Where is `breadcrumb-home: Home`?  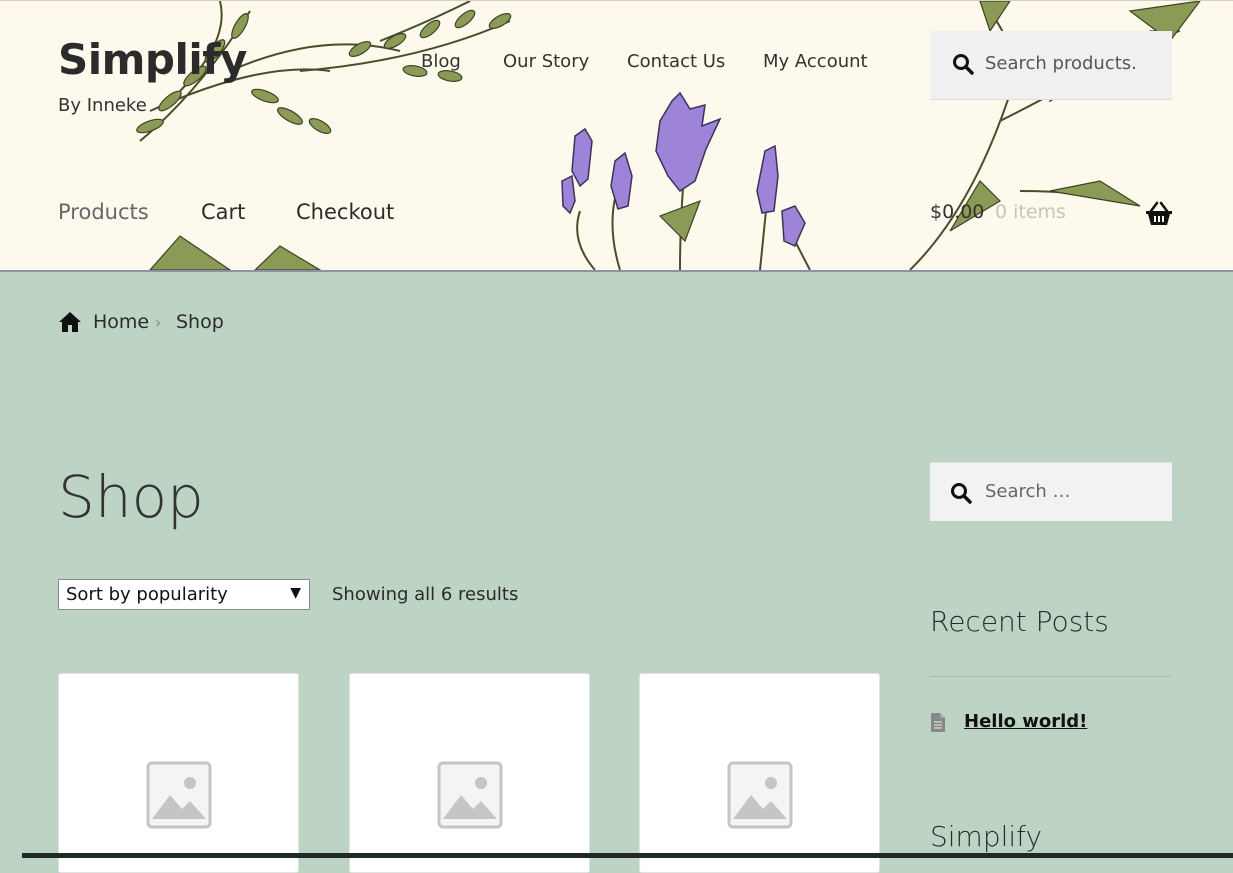
breadcrumb-home: Home is located at coordinates (121, 322).